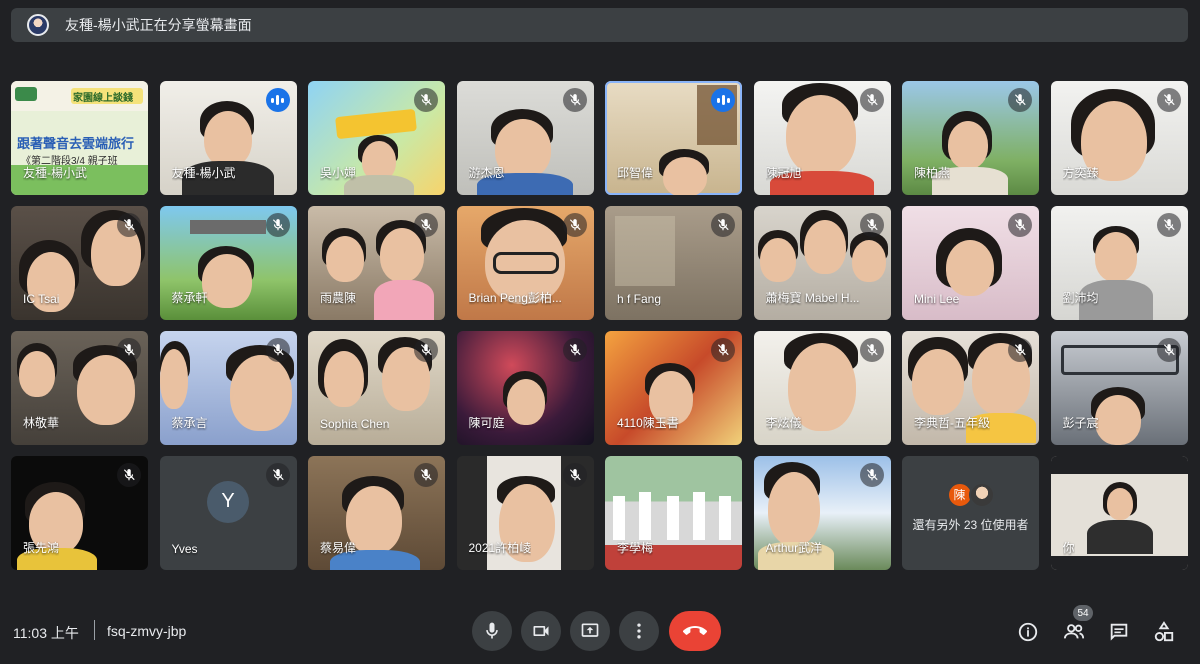  Describe the element at coordinates (41, 423) in the screenshot. I see `participant-name: 林敬華` at that location.